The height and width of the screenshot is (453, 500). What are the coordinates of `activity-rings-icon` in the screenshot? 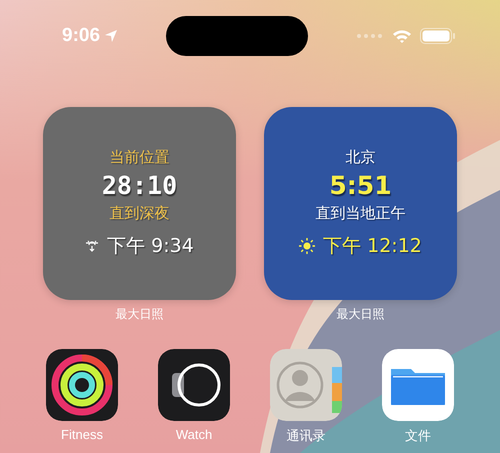 It's located at (82, 385).